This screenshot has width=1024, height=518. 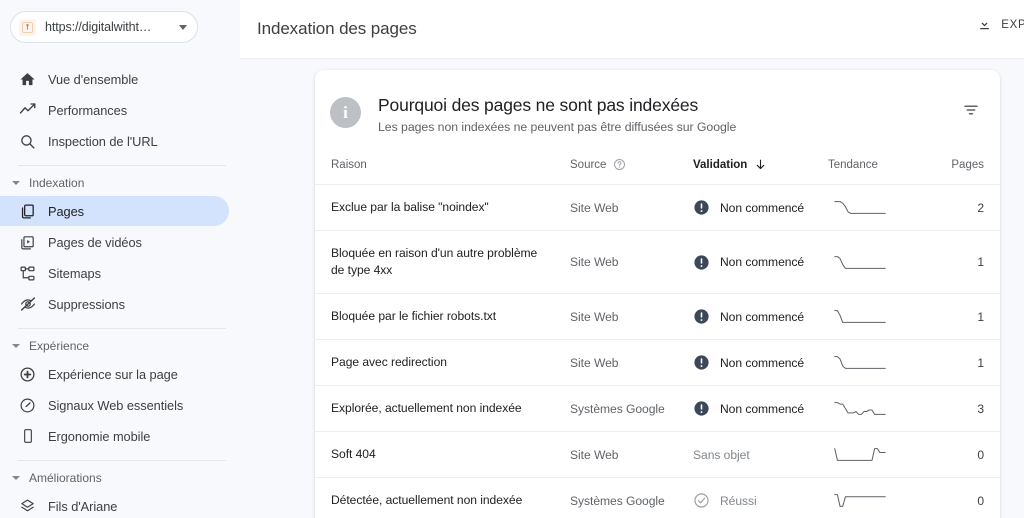 What do you see at coordinates (984, 24) in the screenshot?
I see `download-icon` at bounding box center [984, 24].